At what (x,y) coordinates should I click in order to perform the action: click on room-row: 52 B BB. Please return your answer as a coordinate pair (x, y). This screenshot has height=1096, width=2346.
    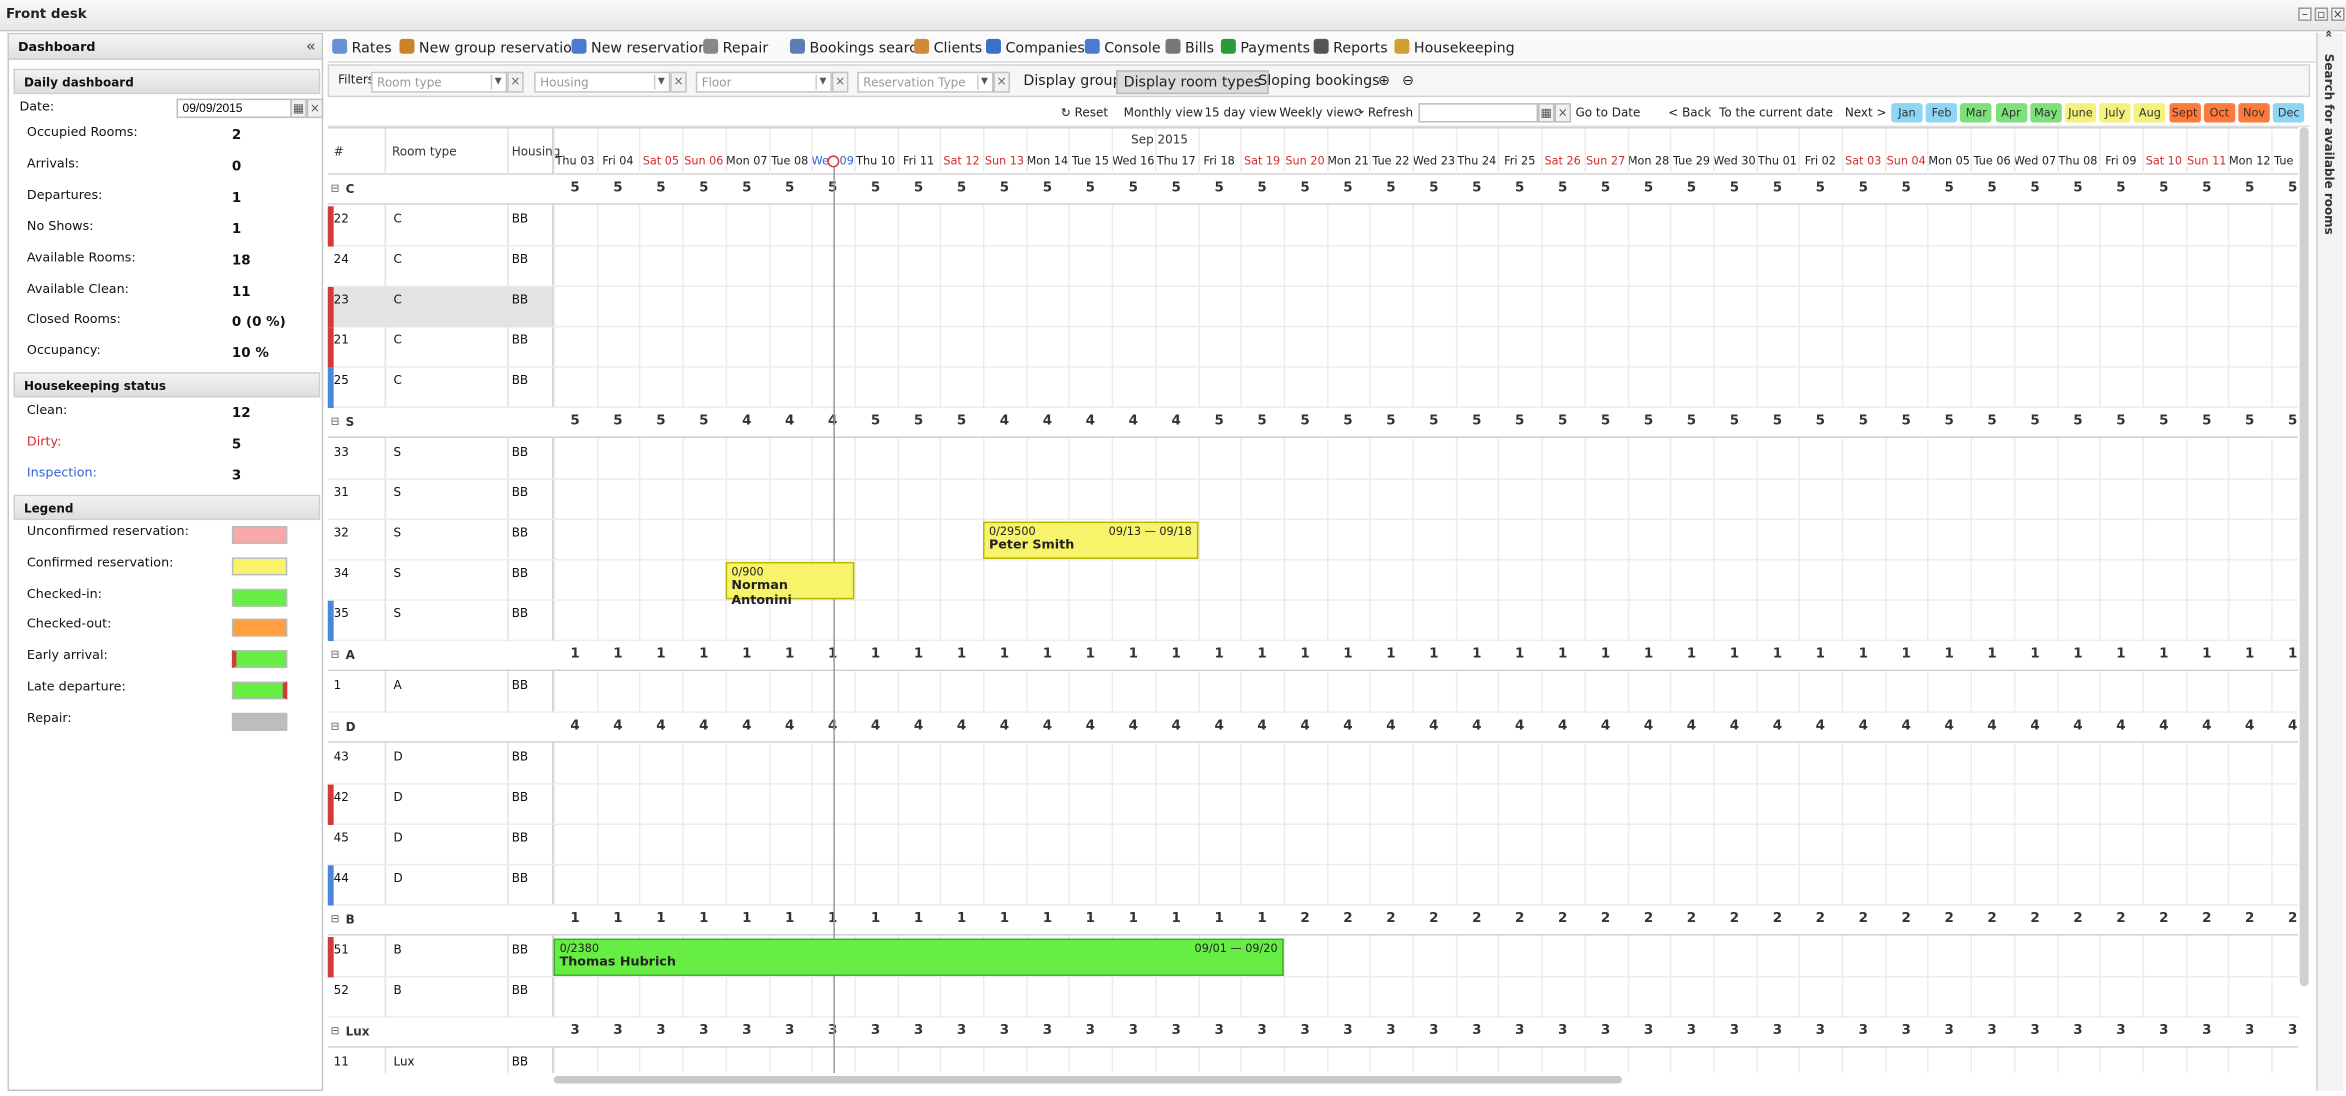
    Looking at the image, I should click on (1313, 997).